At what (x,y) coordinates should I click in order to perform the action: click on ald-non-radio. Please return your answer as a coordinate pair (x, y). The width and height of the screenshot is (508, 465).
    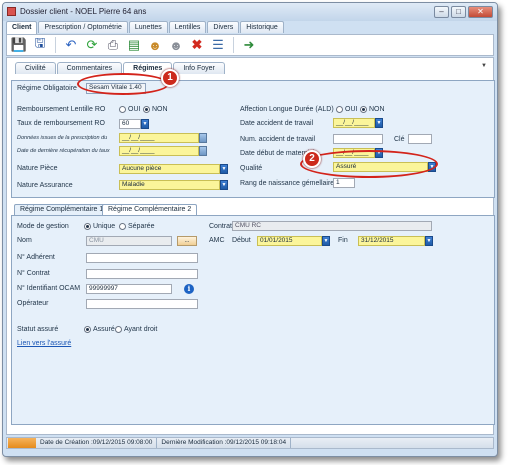
    Looking at the image, I should click on (363, 109).